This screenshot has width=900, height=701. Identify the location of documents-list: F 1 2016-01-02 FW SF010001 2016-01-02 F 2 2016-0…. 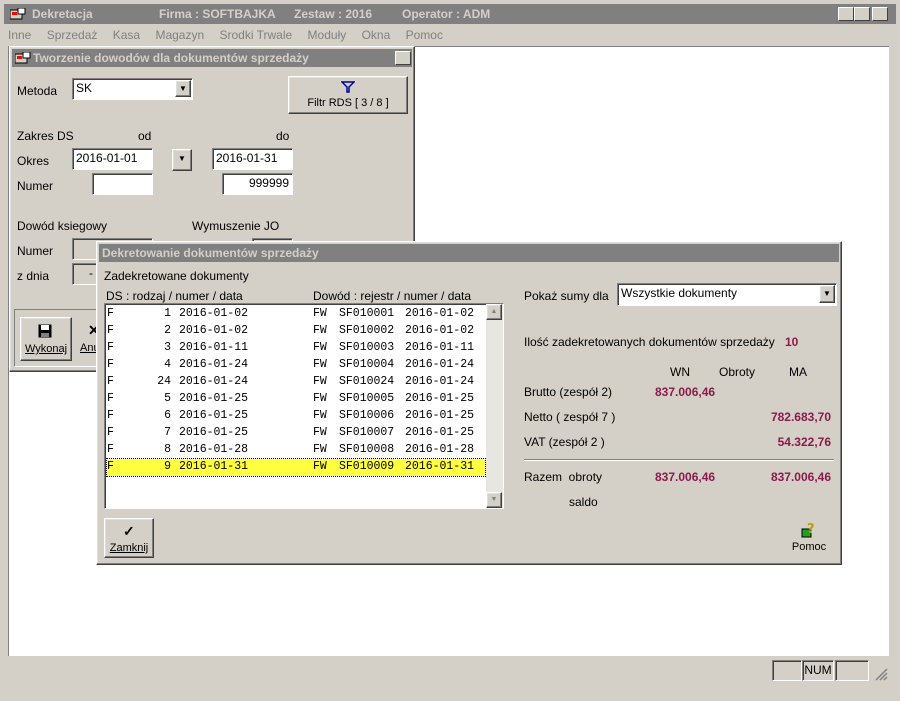
(304, 406).